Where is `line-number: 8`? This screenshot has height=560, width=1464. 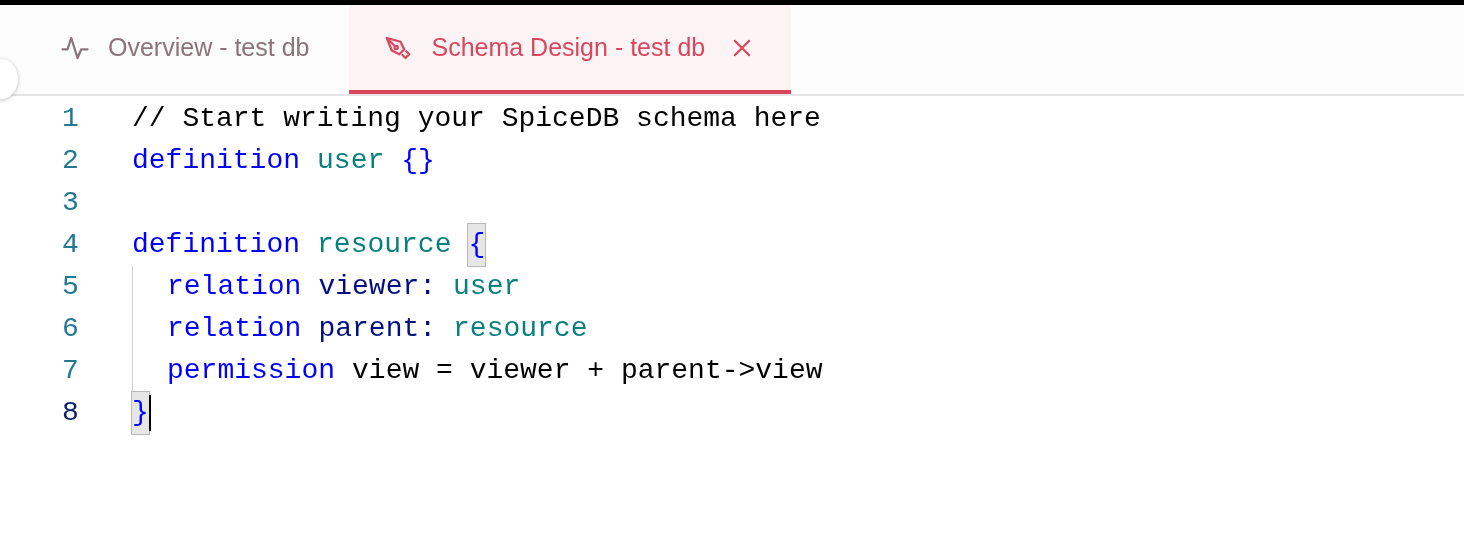 line-number: 8 is located at coordinates (70, 413).